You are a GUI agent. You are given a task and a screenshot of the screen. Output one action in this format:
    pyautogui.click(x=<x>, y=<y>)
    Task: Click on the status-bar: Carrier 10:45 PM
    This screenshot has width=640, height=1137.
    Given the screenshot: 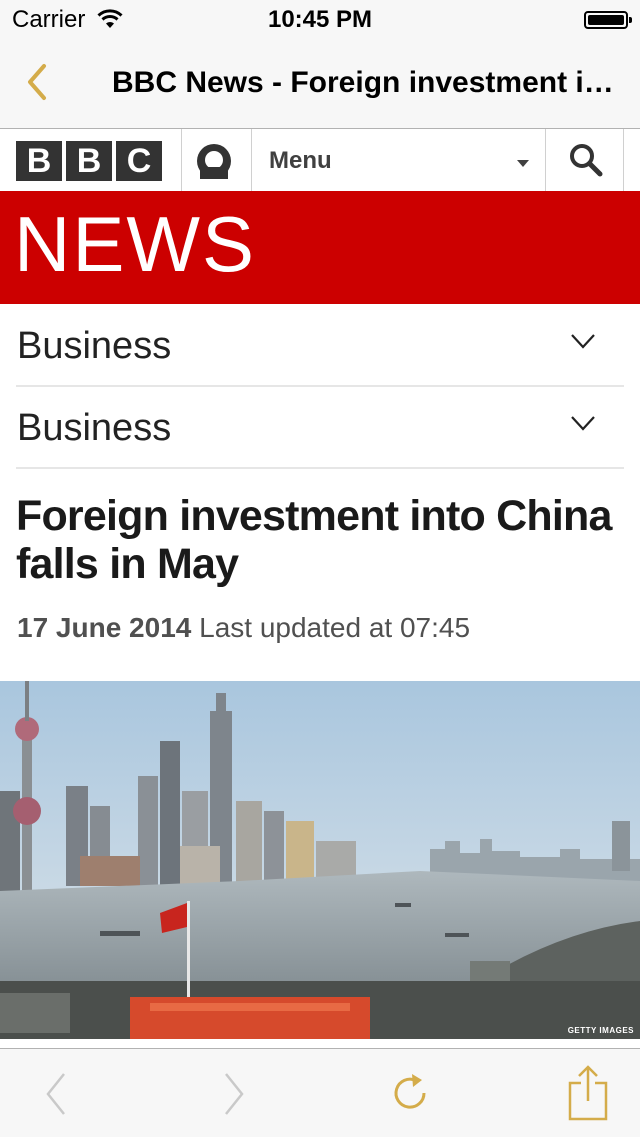 What is the action you would take?
    pyautogui.click(x=320, y=20)
    